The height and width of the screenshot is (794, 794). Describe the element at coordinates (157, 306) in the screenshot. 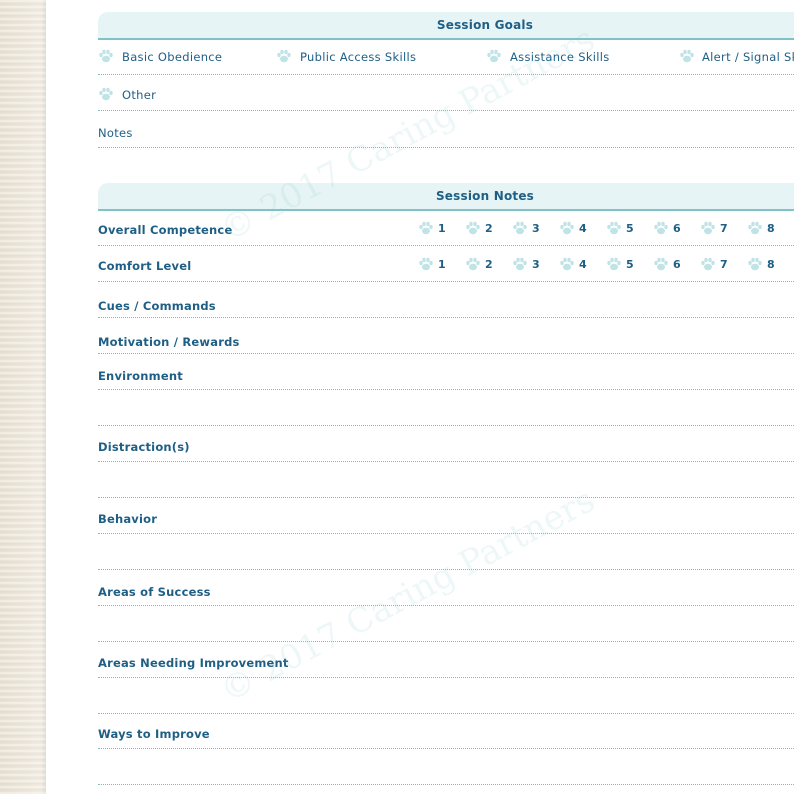

I see `cues-commands-label: Cues / Commands` at that location.